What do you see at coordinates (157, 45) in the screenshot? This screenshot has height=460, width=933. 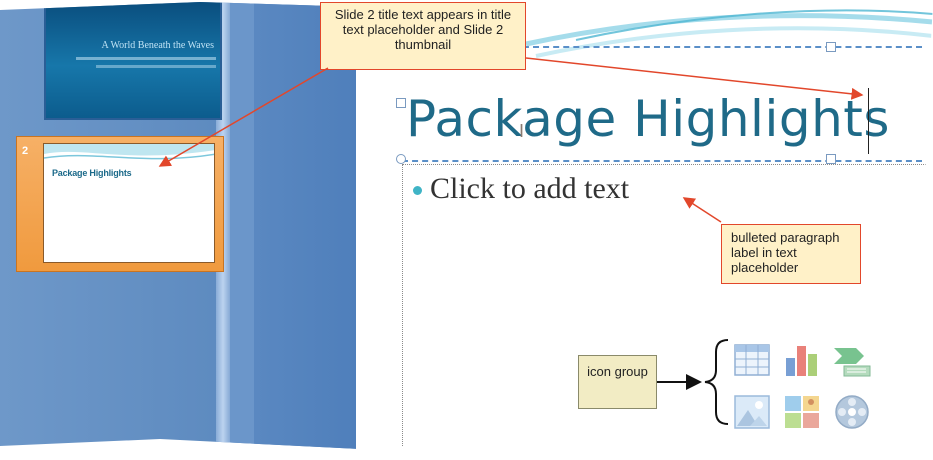 I see `slide-thumbnail-1-title: A World Beneath the Waves` at bounding box center [157, 45].